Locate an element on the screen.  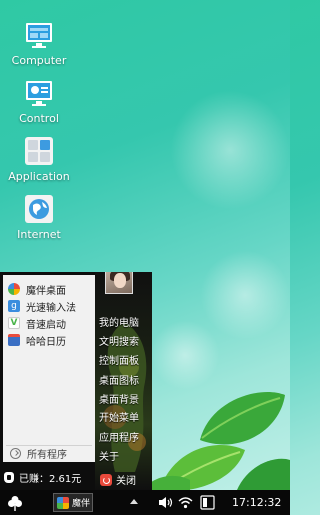
wifi-icon is located at coordinates (185, 502).